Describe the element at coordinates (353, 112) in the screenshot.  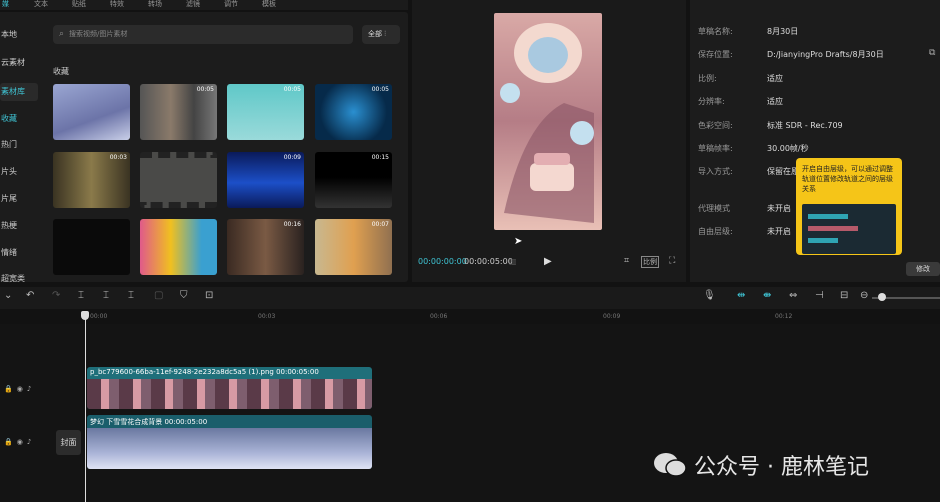
I see `thumb-blue-particles: 00:05` at that location.